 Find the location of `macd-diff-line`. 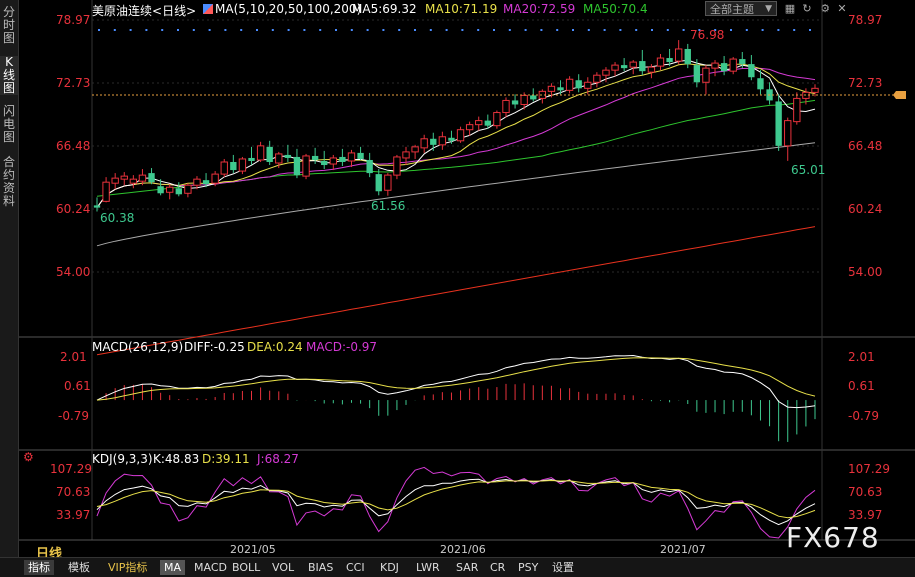

macd-diff-line is located at coordinates (456, 381).